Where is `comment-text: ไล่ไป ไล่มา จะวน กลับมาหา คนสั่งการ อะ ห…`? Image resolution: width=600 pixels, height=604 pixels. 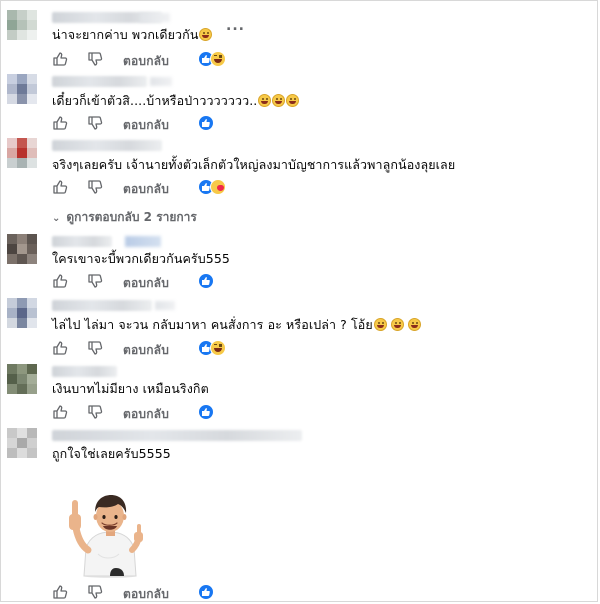
comment-text: ไล่ไป ไล่มา จะวน กลับมาหา คนสั่งการ อะ ห… is located at coordinates (236, 325).